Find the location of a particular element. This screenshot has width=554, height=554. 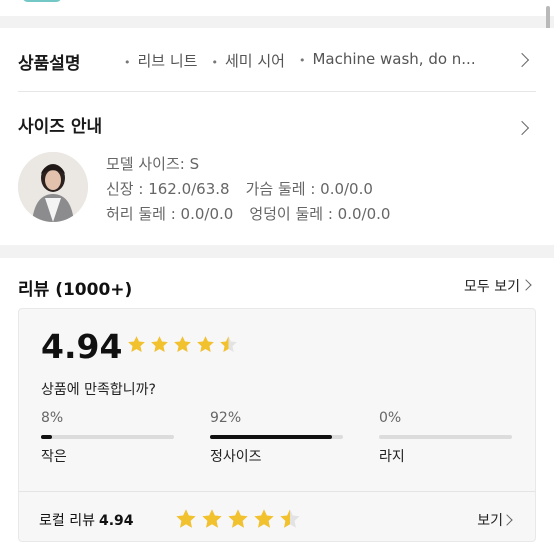

local-review-label: 로컬 리뷰 is located at coordinates (67, 521).